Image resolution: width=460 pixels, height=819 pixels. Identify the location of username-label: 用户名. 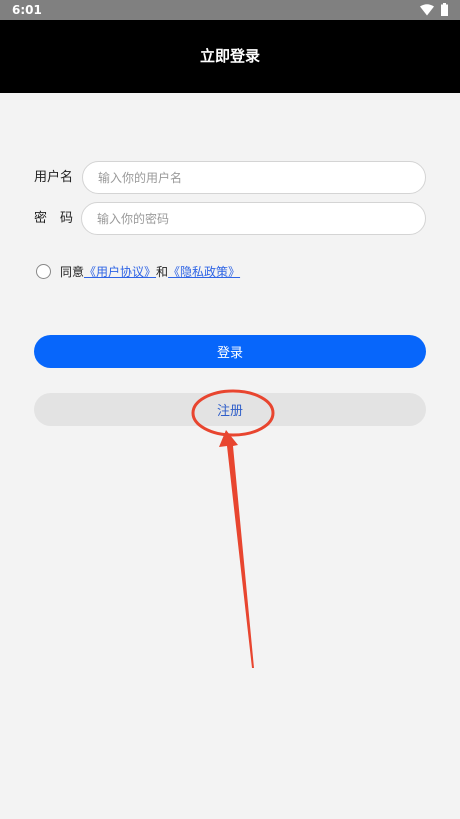
(54, 177).